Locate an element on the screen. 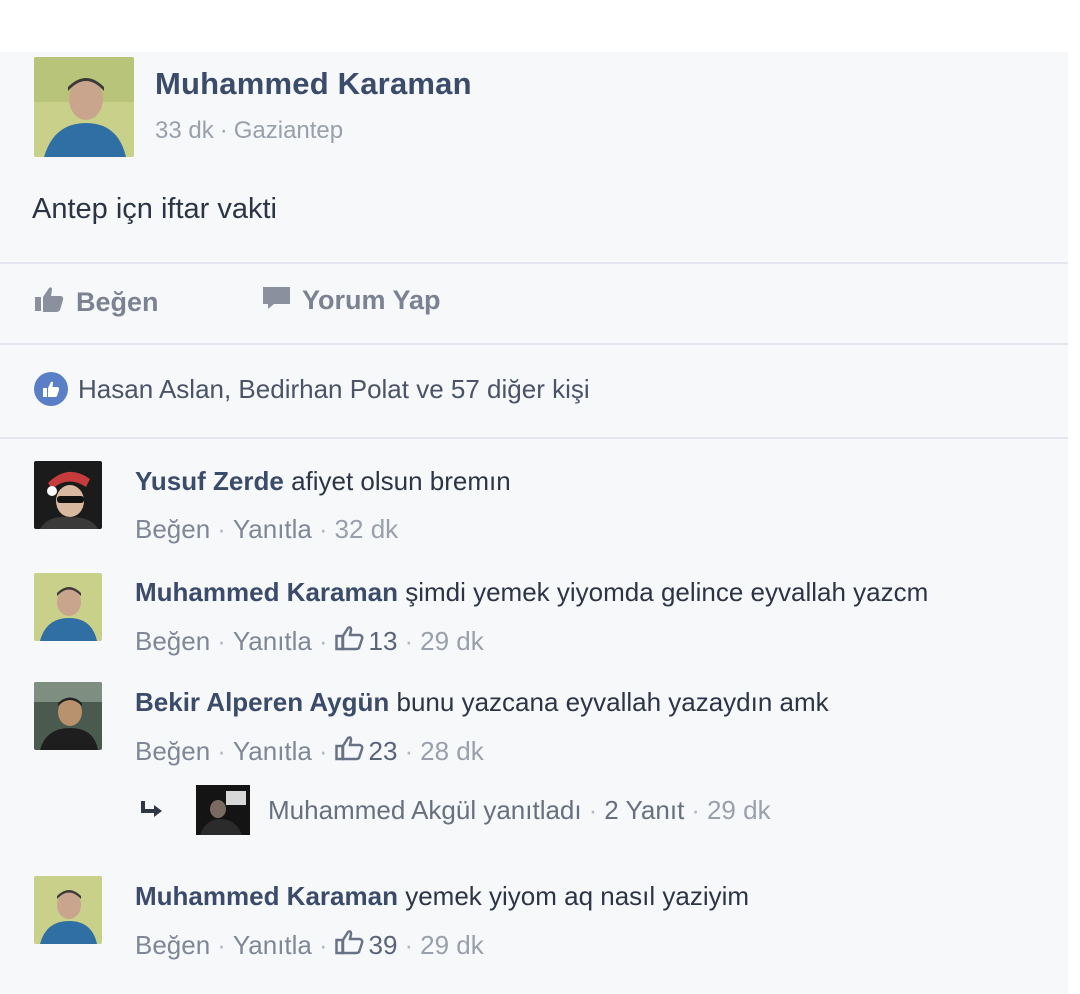 The height and width of the screenshot is (994, 1080). comment-author: Yusuf Zerde is located at coordinates (209, 481).